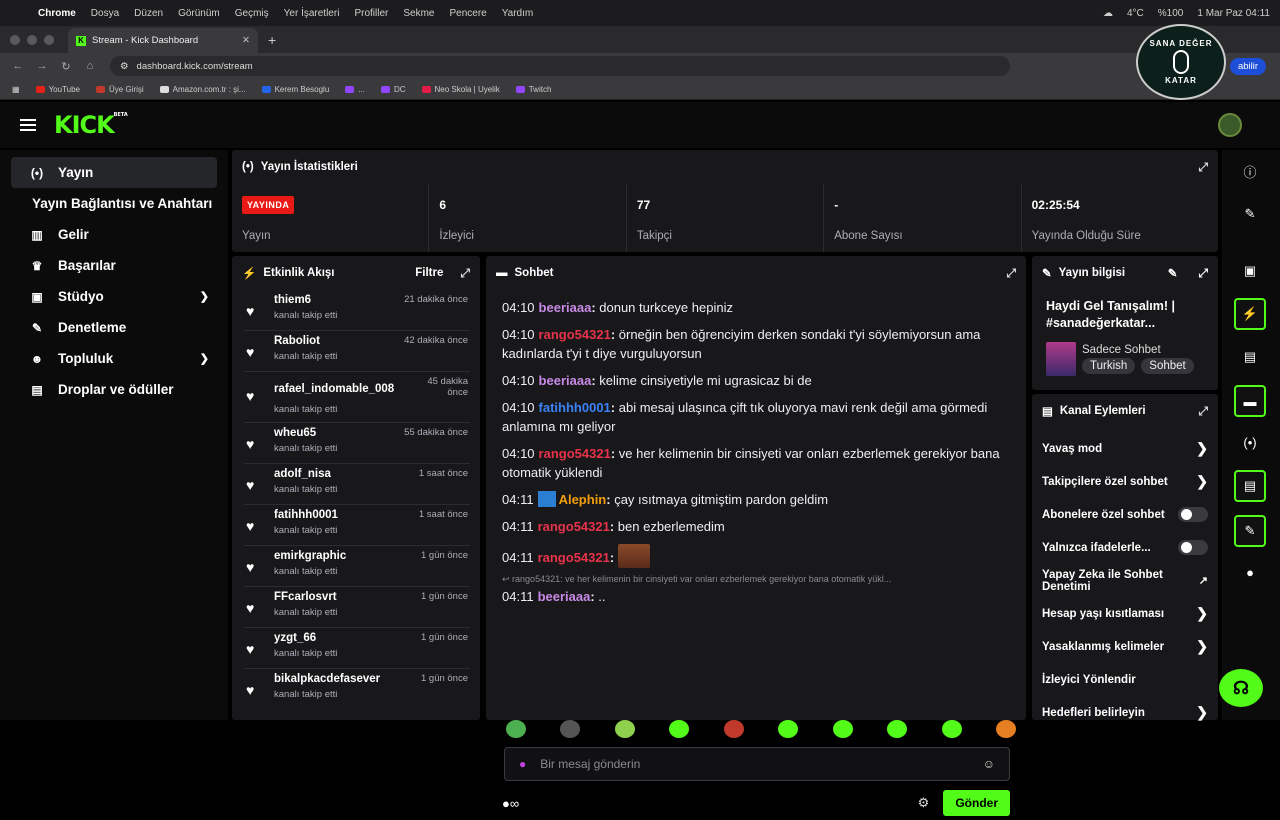 This screenshot has height=820, width=1280. I want to click on chat-bubble-icon: ▬, so click(1250, 401).